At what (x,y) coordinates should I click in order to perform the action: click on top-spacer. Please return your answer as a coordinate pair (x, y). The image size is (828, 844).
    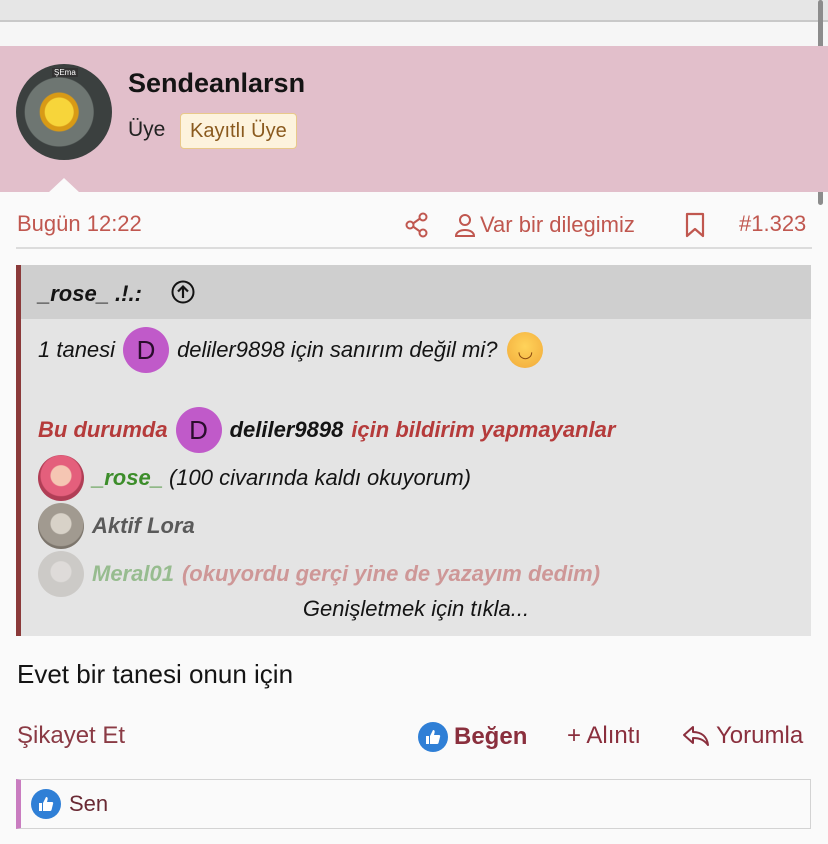
    Looking at the image, I should click on (414, 34).